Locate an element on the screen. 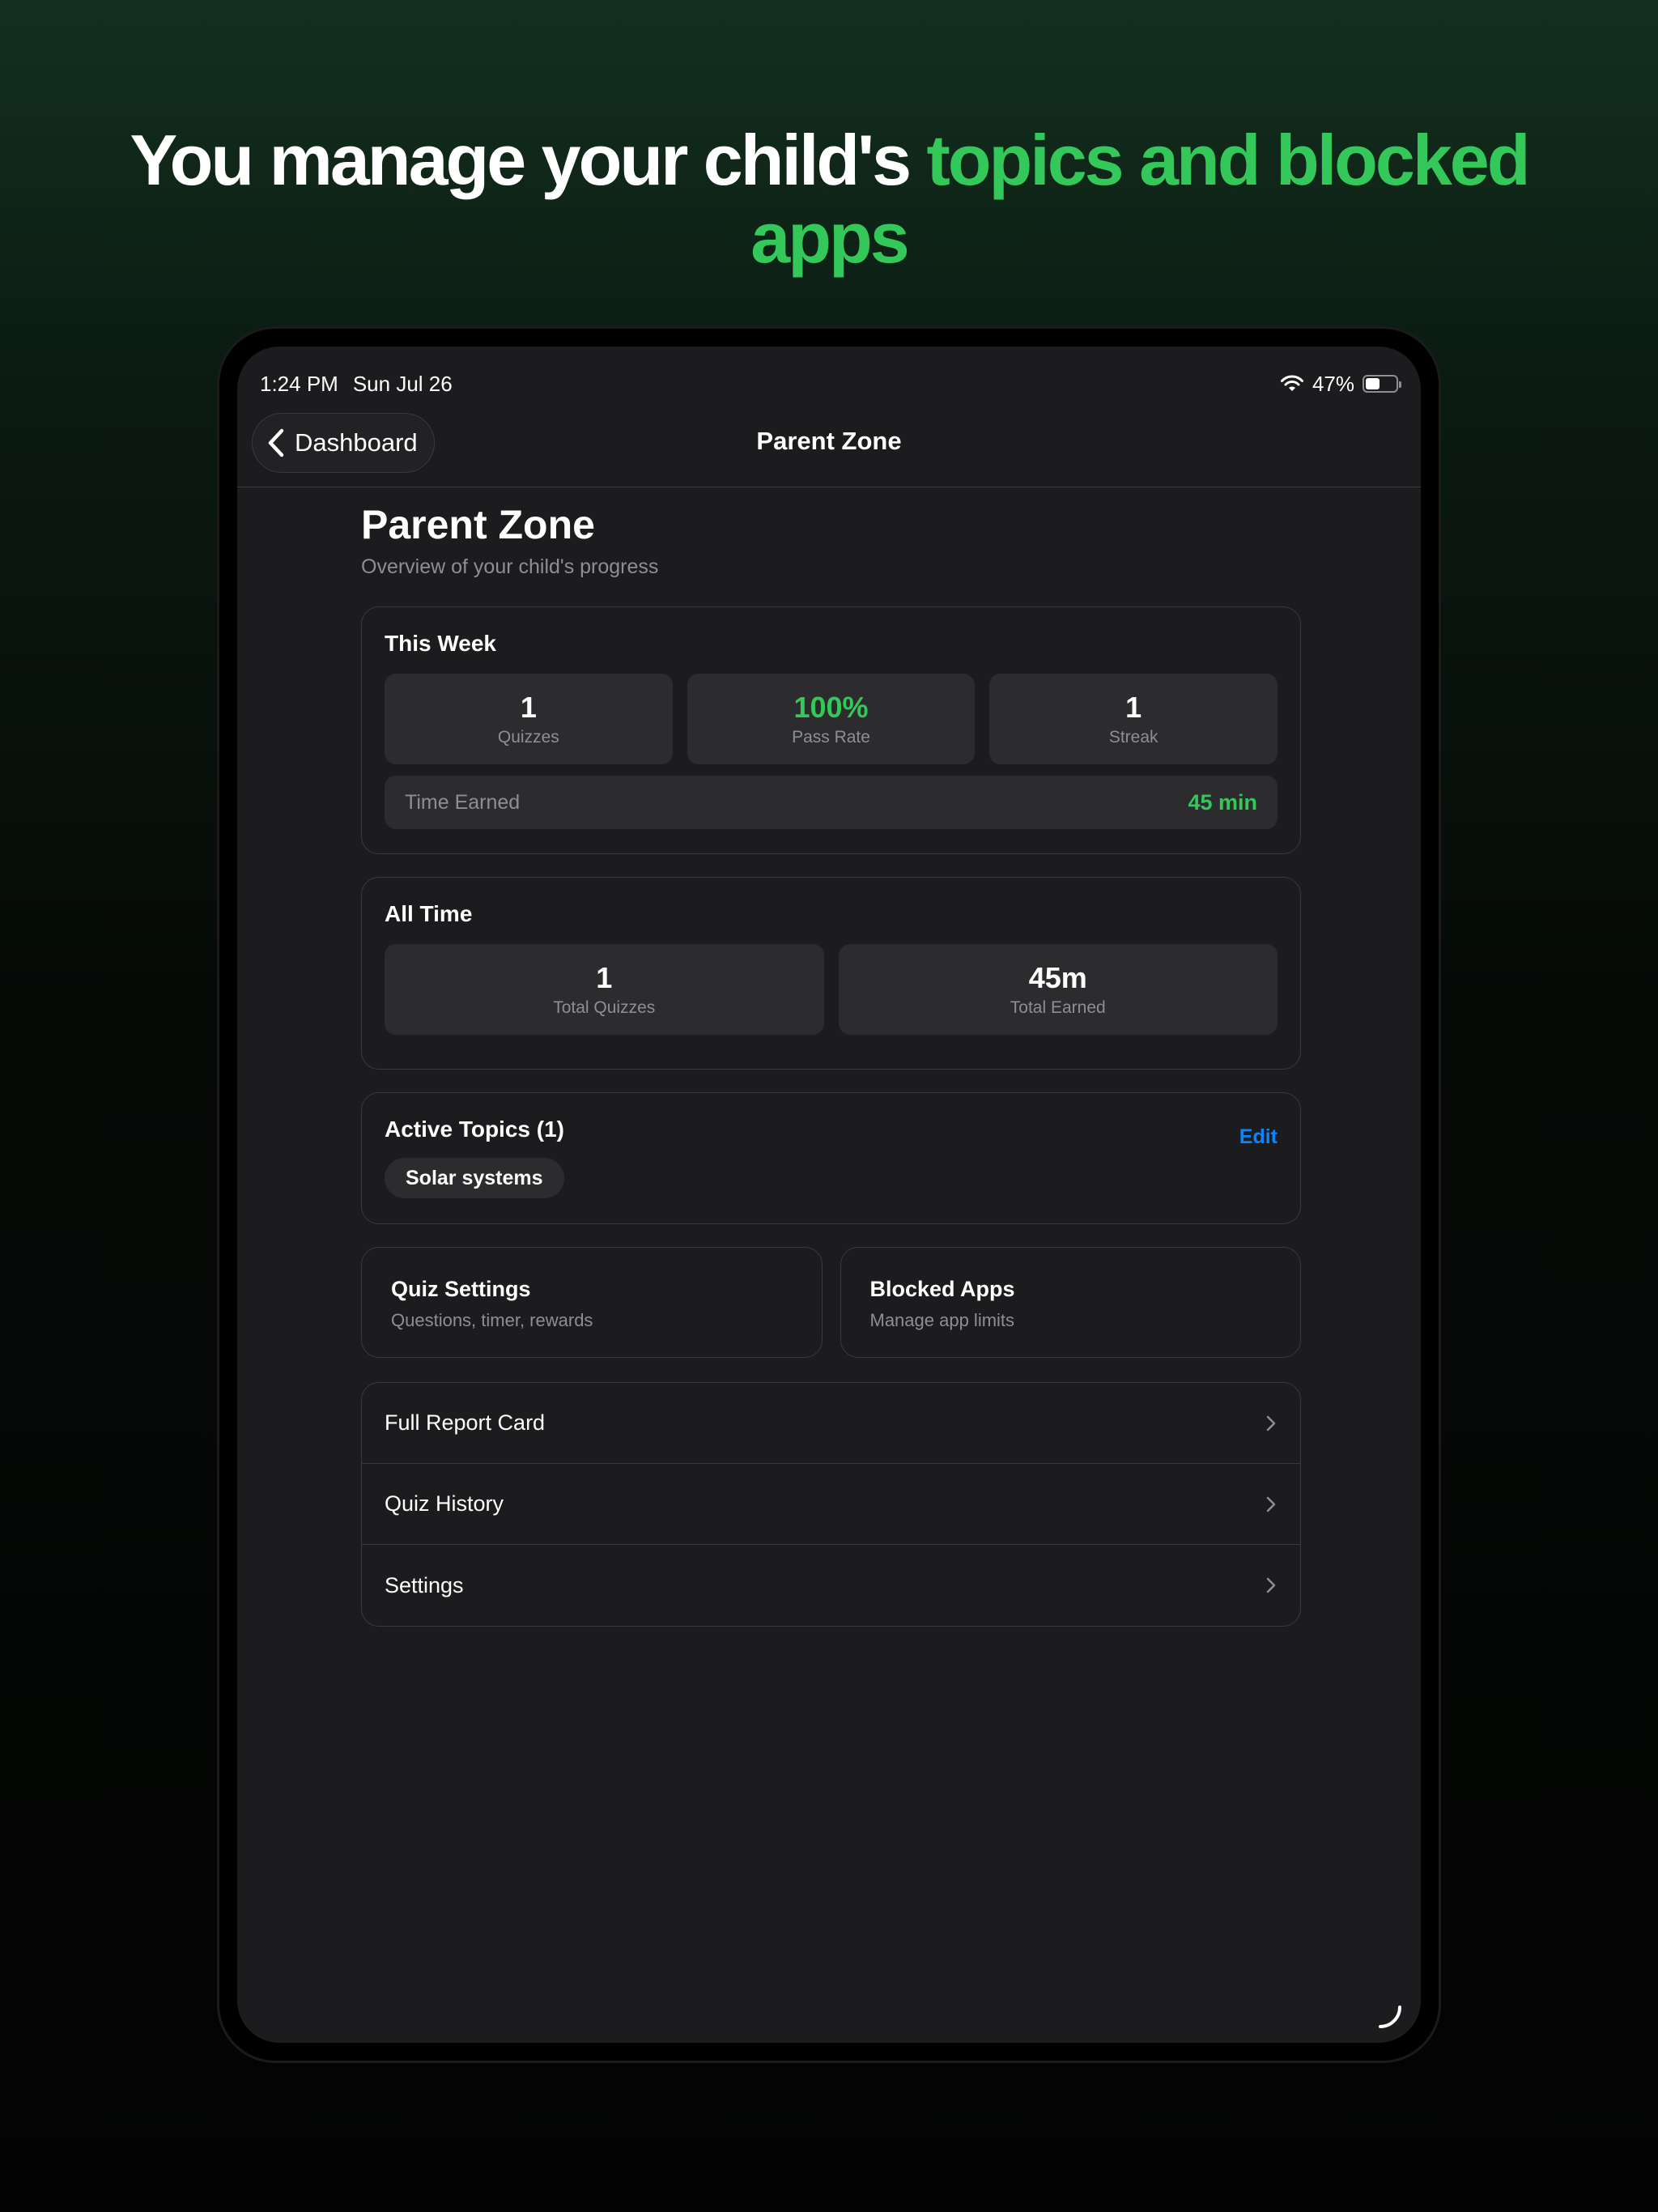  all-time-title: All Time is located at coordinates (429, 914).